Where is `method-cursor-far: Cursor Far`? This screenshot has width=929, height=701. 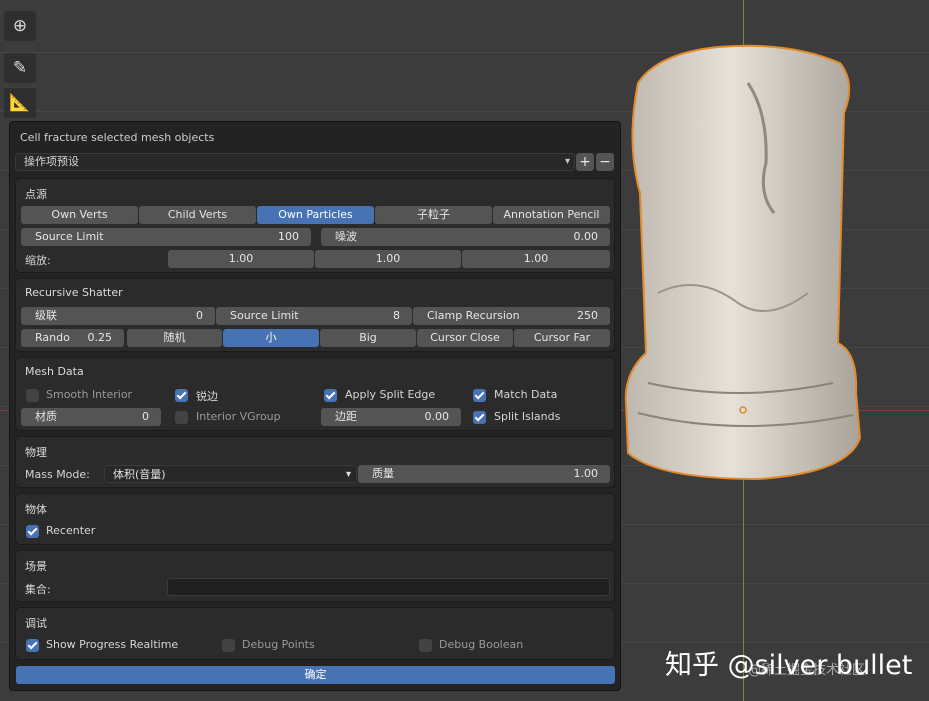 method-cursor-far: Cursor Far is located at coordinates (562, 338).